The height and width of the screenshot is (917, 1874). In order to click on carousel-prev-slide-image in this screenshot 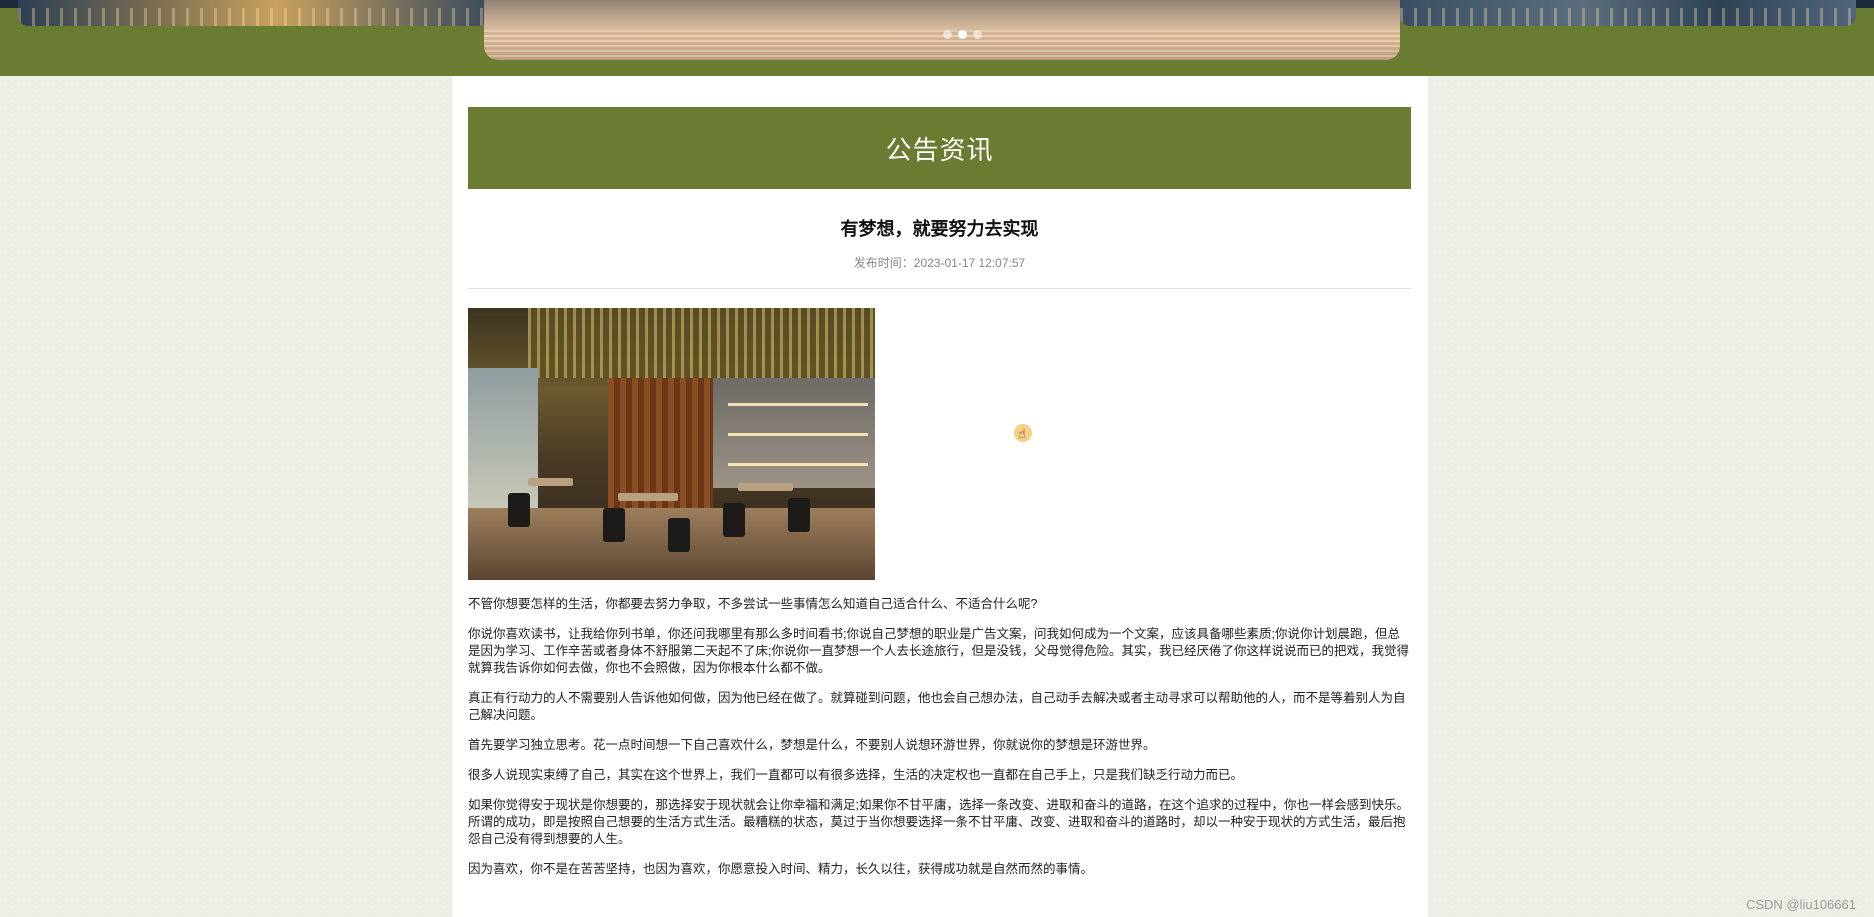, I will do `click(253, 13)`.